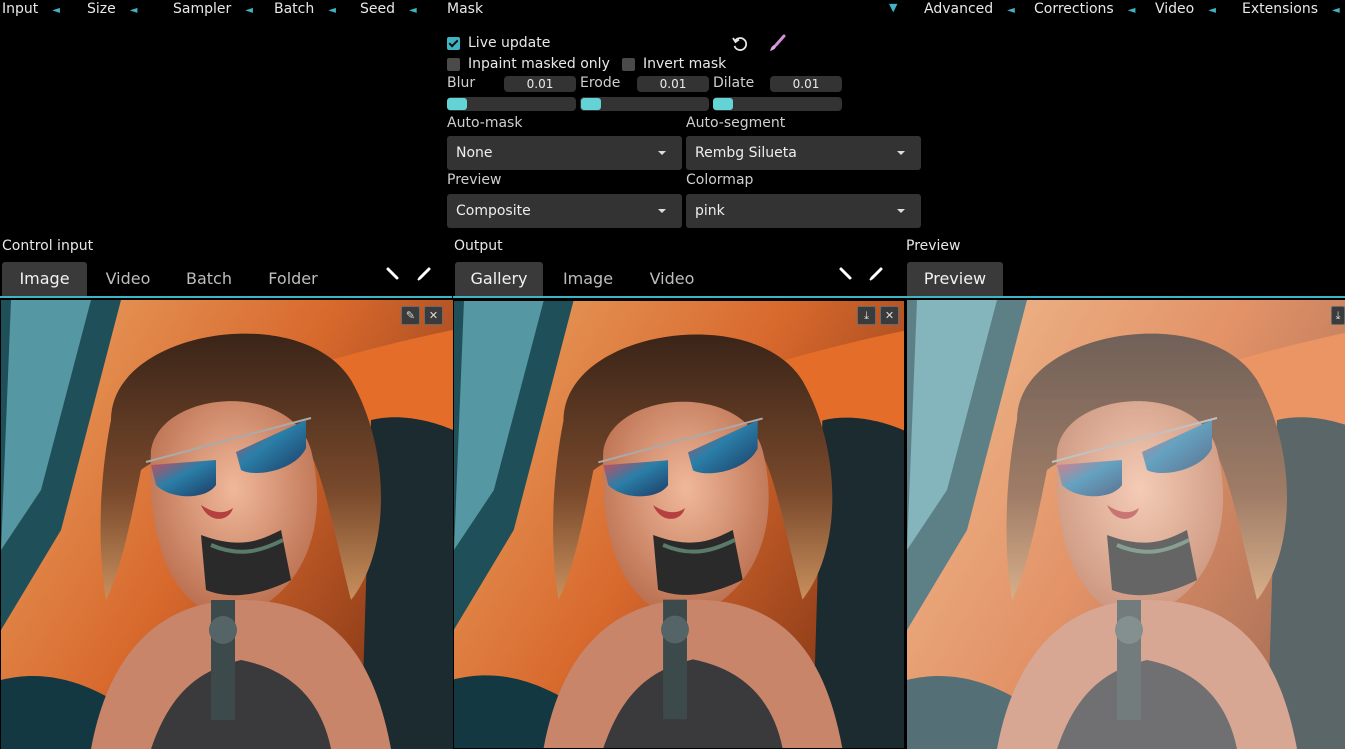 Image resolution: width=1345 pixels, height=749 pixels. I want to click on preview-mode-select: Composite, so click(564, 211).